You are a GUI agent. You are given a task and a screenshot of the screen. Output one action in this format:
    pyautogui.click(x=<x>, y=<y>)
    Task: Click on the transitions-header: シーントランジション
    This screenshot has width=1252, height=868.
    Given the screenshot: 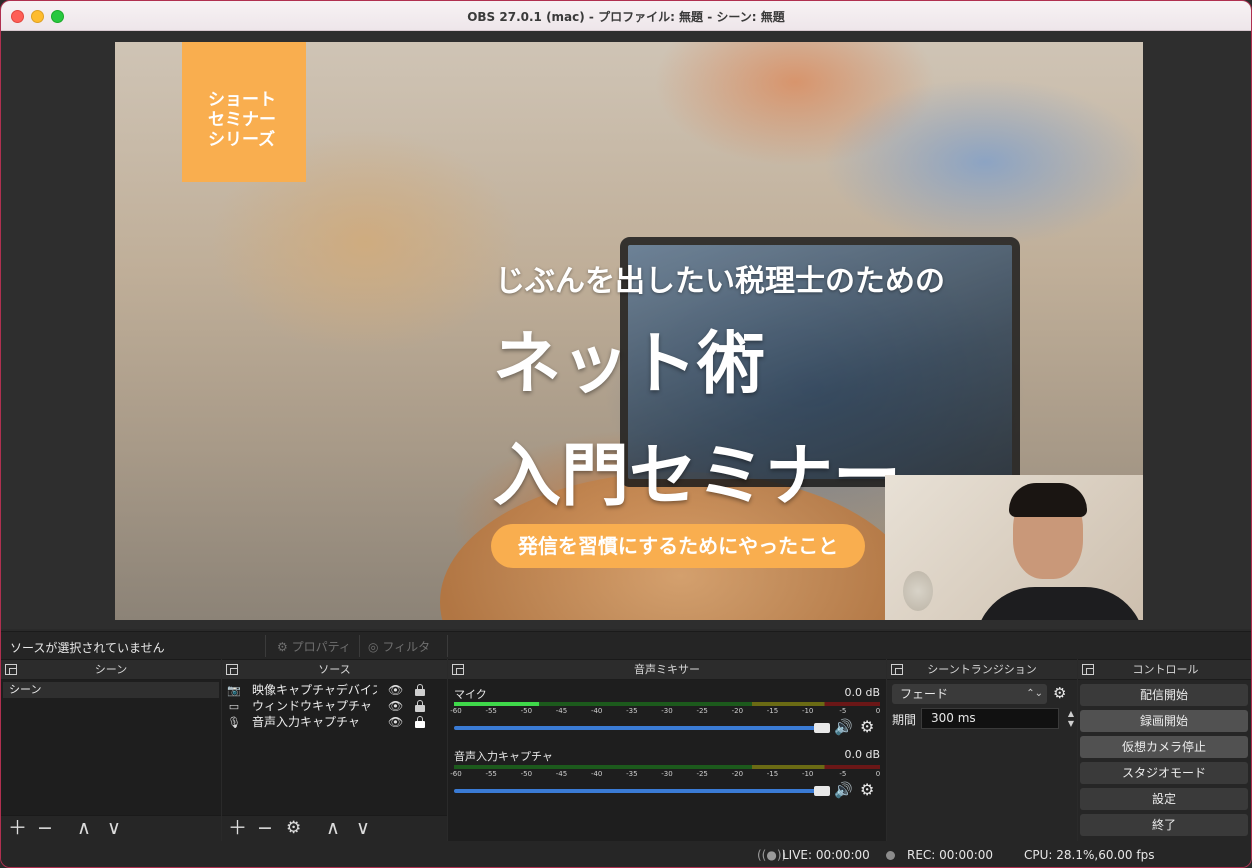 What is the action you would take?
    pyautogui.click(x=982, y=670)
    